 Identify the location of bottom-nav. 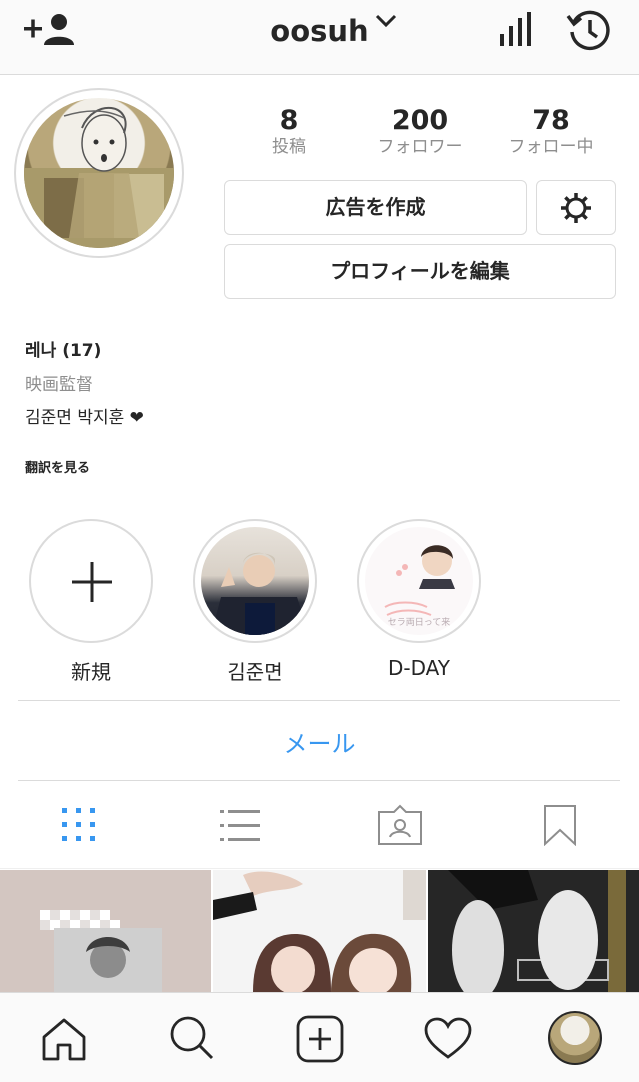
(319, 1037).